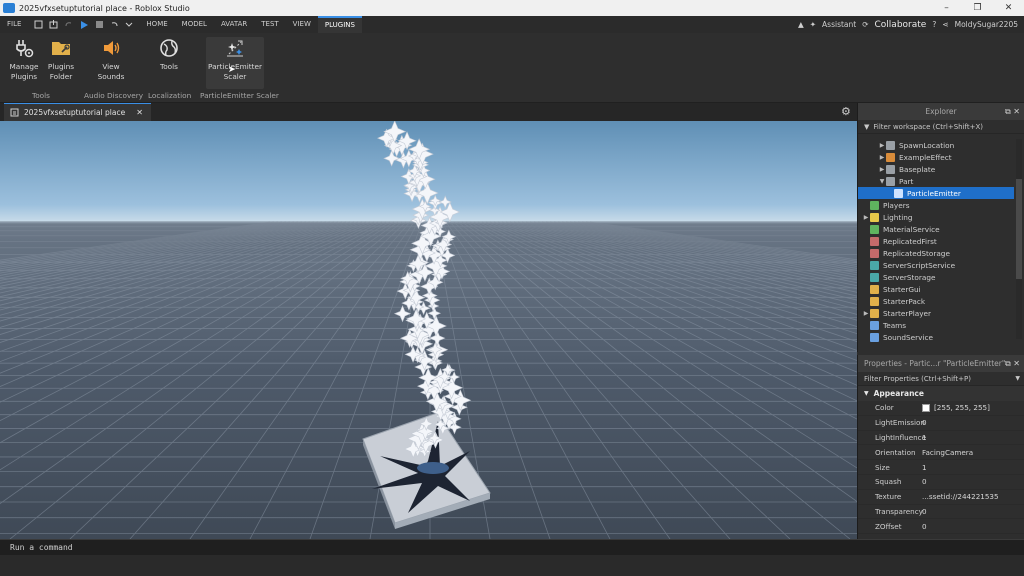 This screenshot has width=1024, height=576. What do you see at coordinates (936, 253) in the screenshot?
I see `explorer-item-replicatedstorage: ReplicatedStorage` at bounding box center [936, 253].